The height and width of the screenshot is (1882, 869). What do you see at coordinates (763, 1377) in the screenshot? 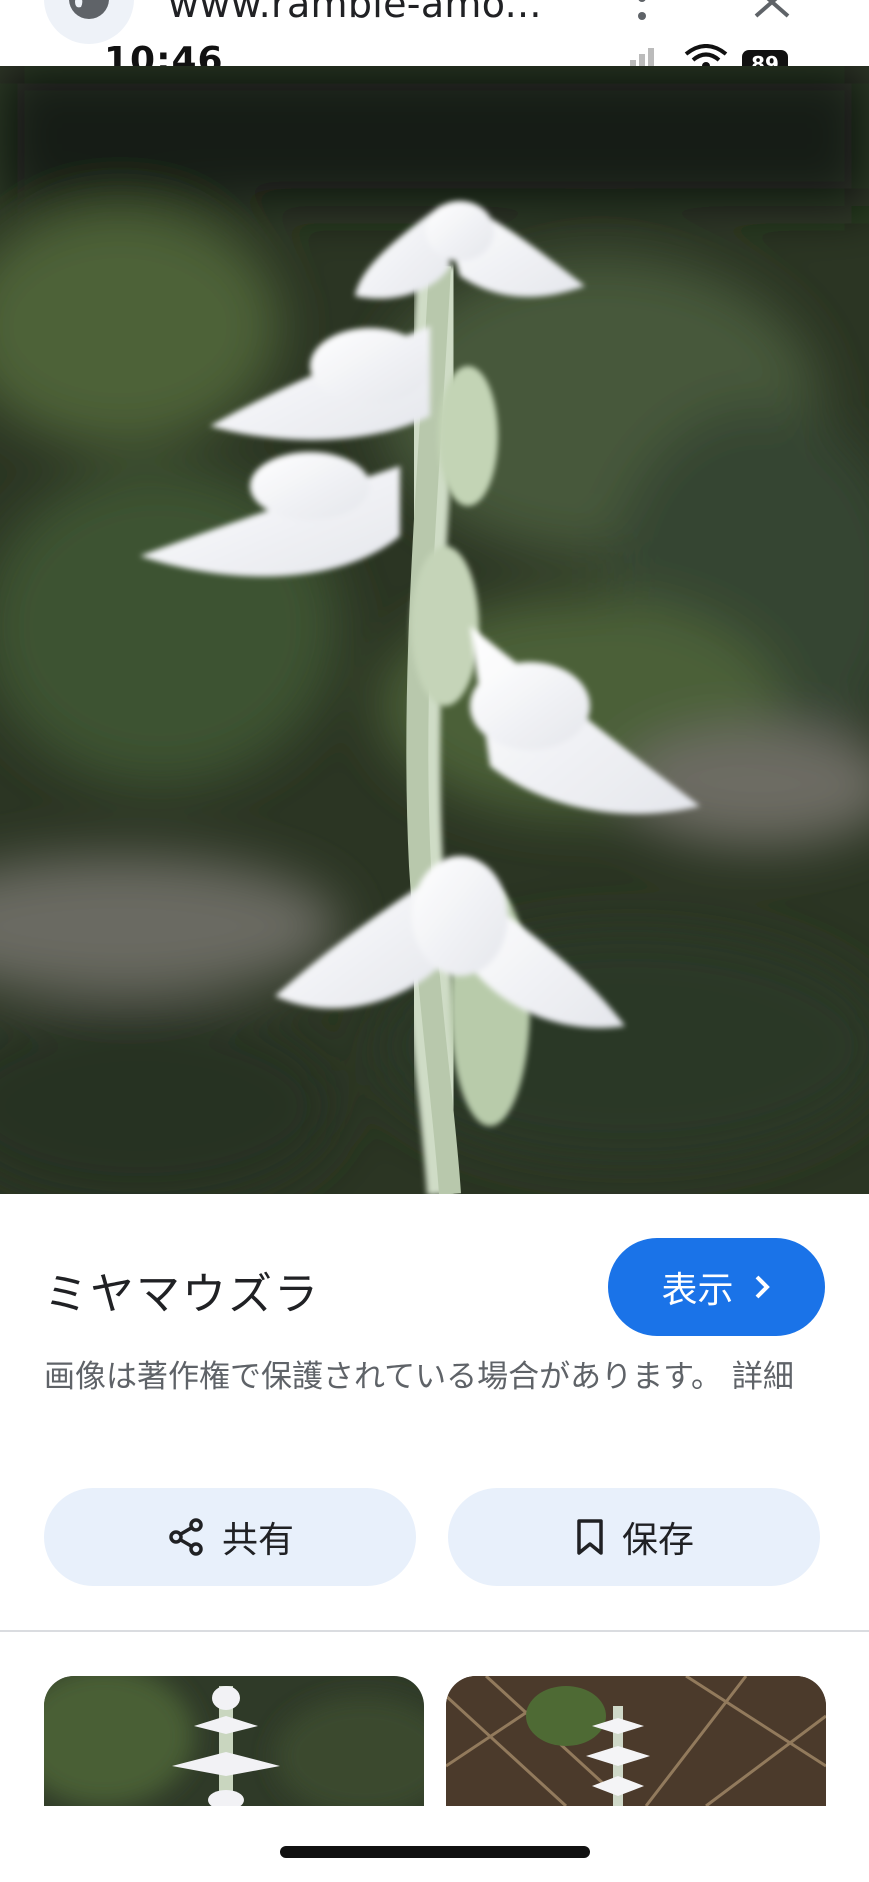
I see `details-link: 詳細` at bounding box center [763, 1377].